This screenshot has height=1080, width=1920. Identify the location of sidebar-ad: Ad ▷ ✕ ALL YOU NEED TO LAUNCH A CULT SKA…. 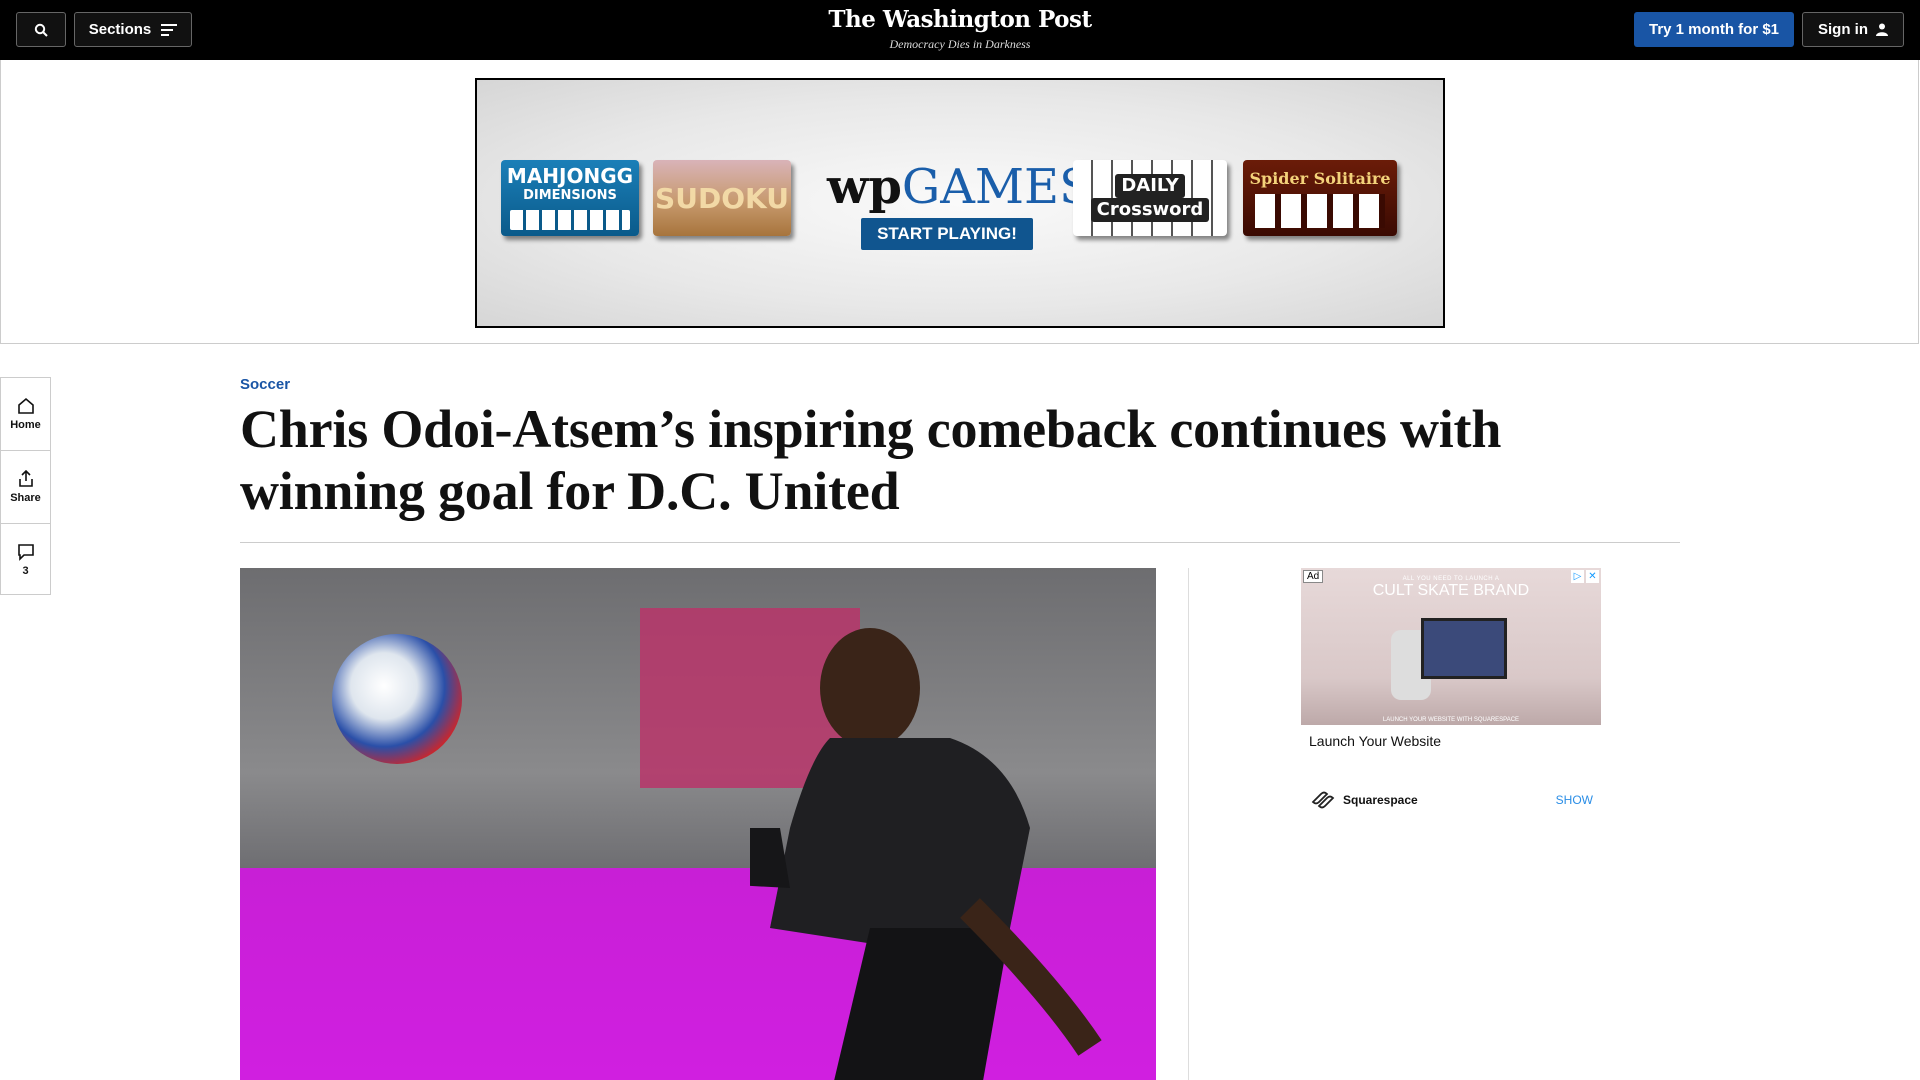
(1451, 693).